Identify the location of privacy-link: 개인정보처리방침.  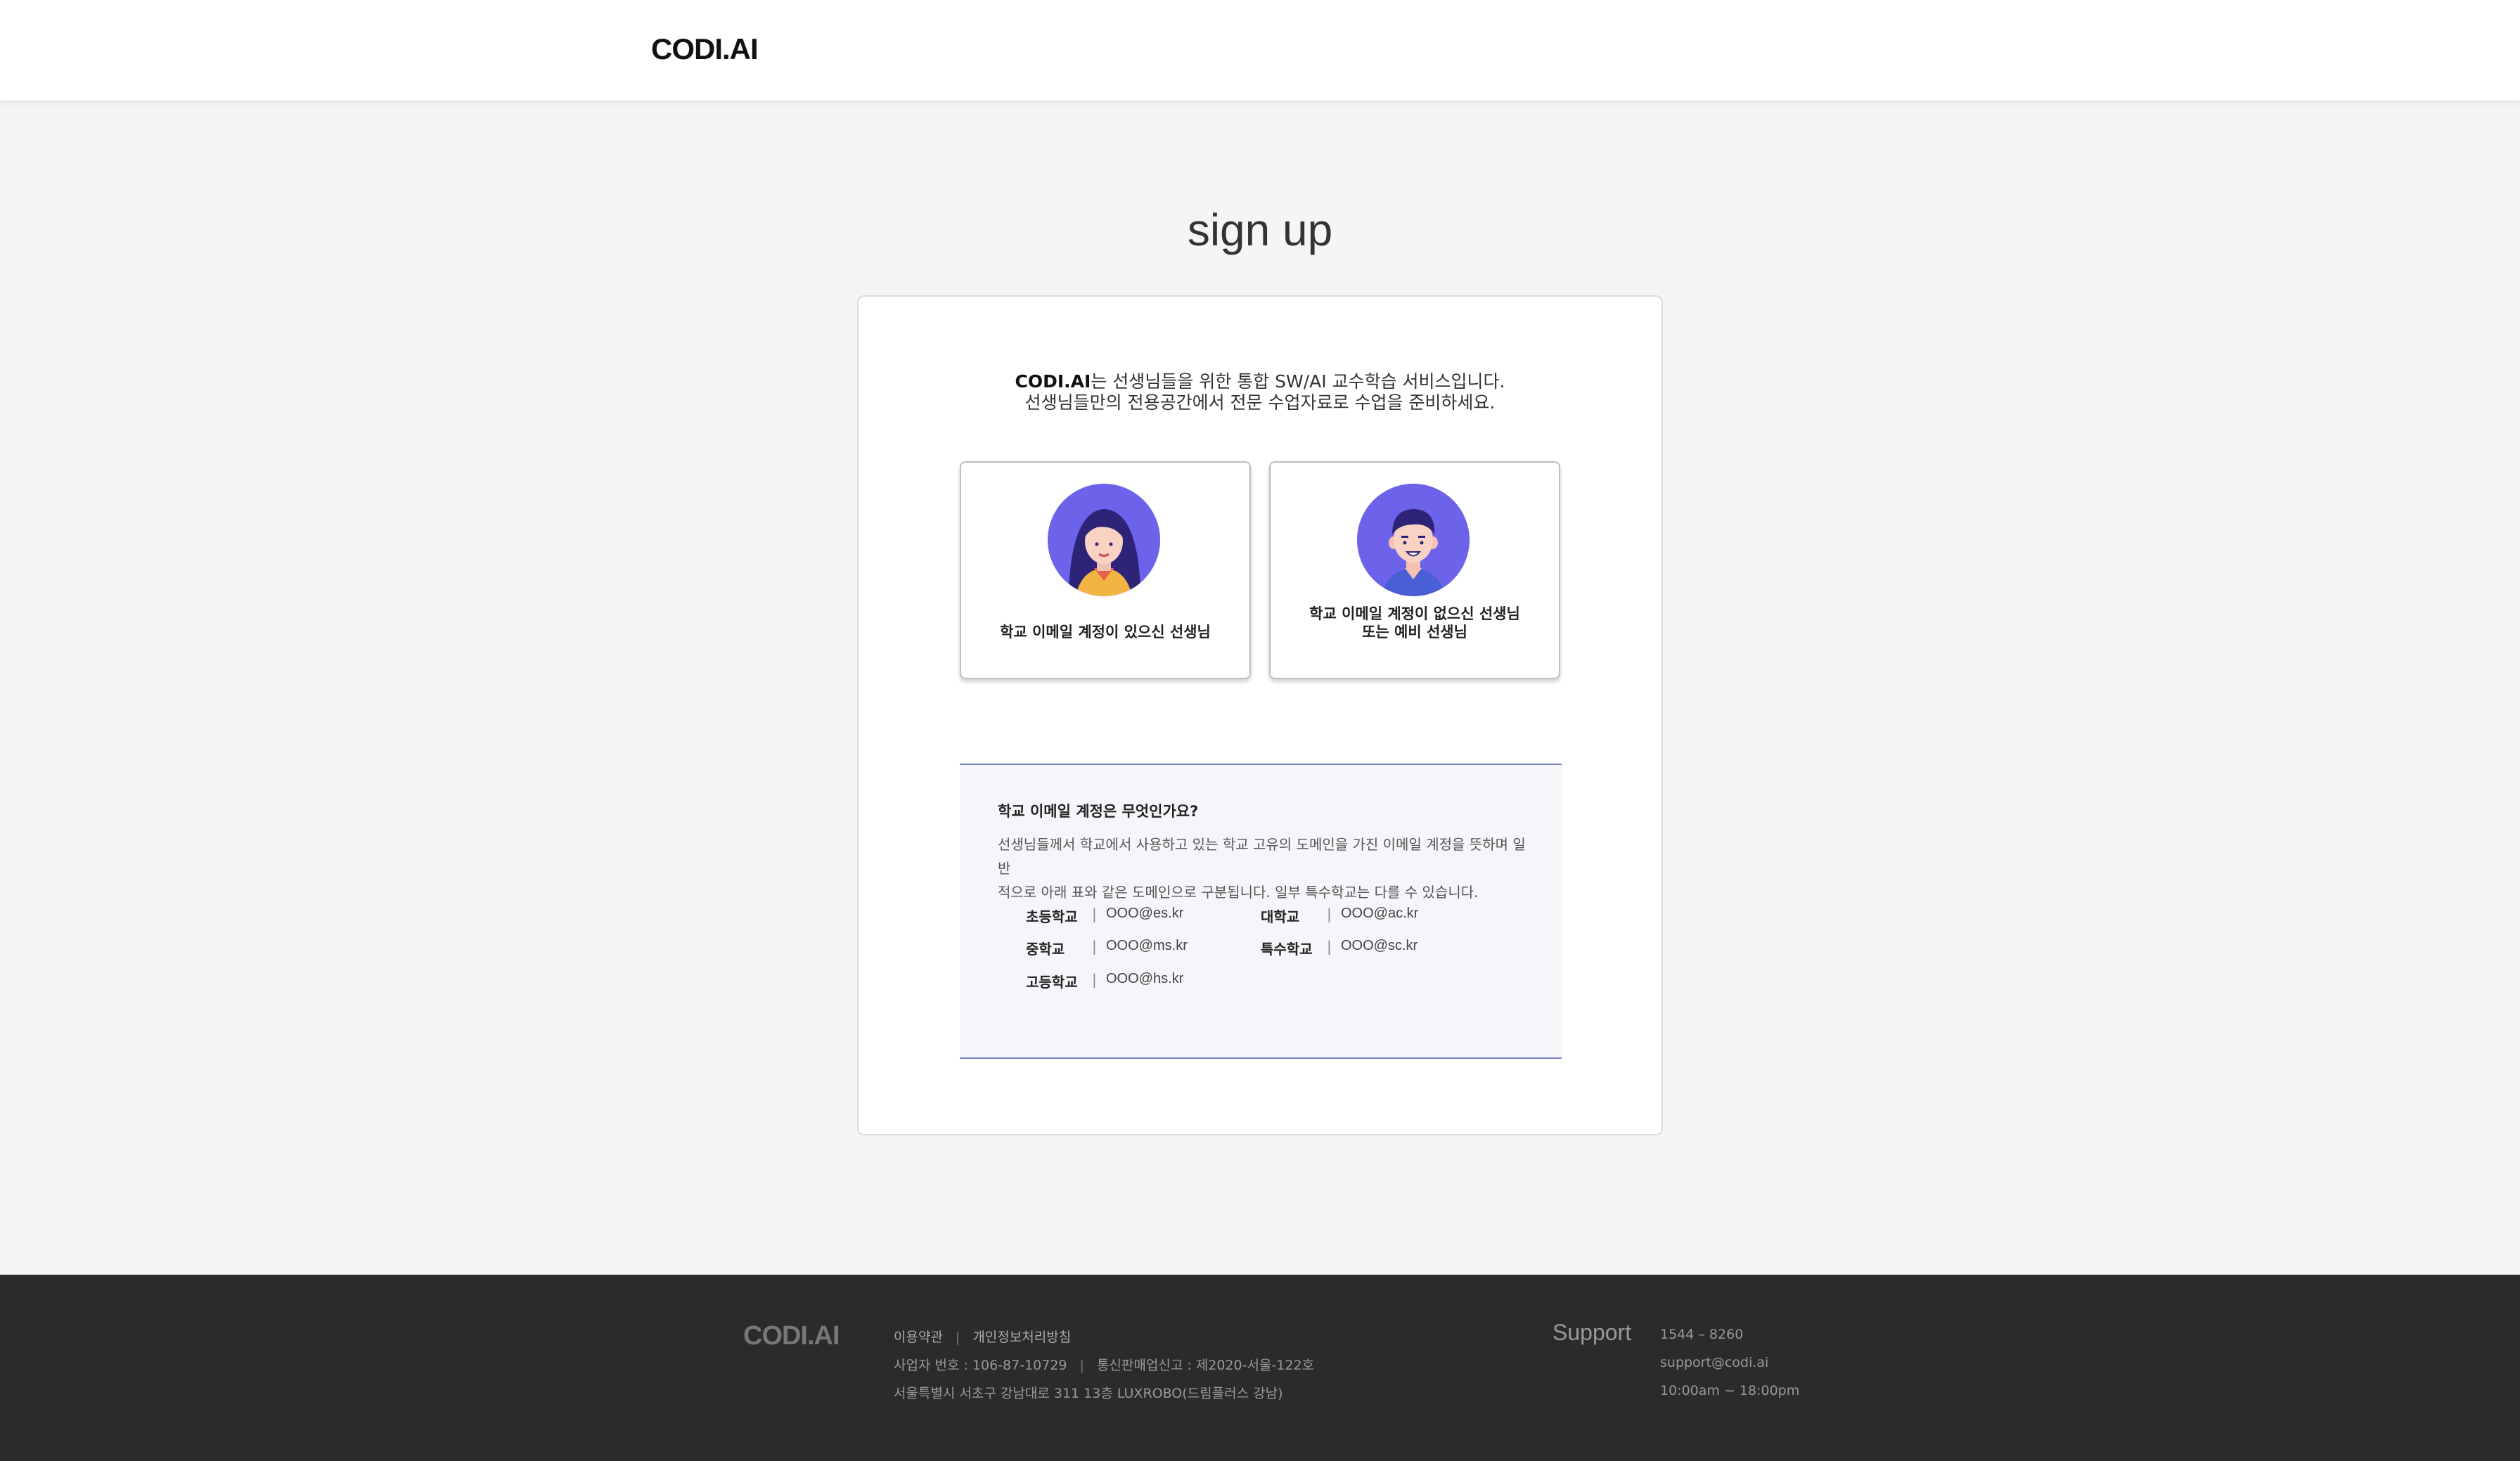
(1021, 1337).